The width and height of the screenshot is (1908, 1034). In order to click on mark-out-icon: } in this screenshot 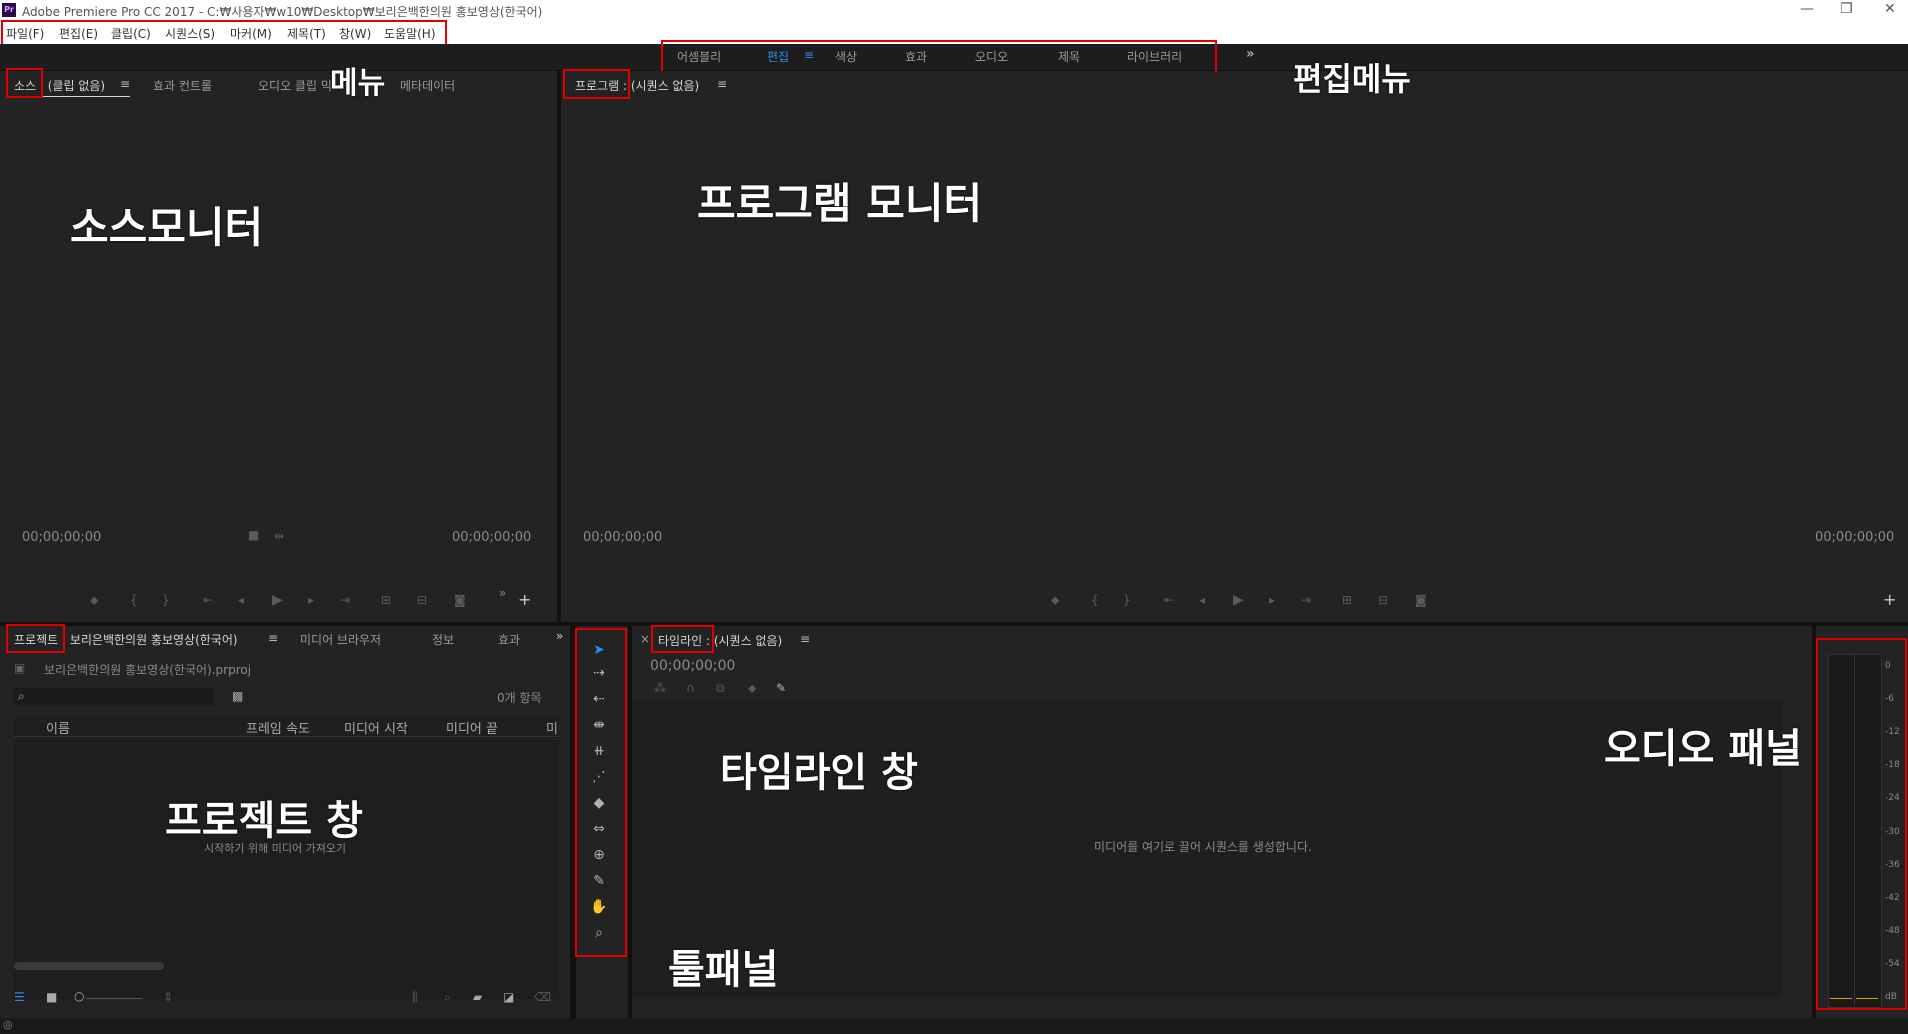, I will do `click(166, 600)`.